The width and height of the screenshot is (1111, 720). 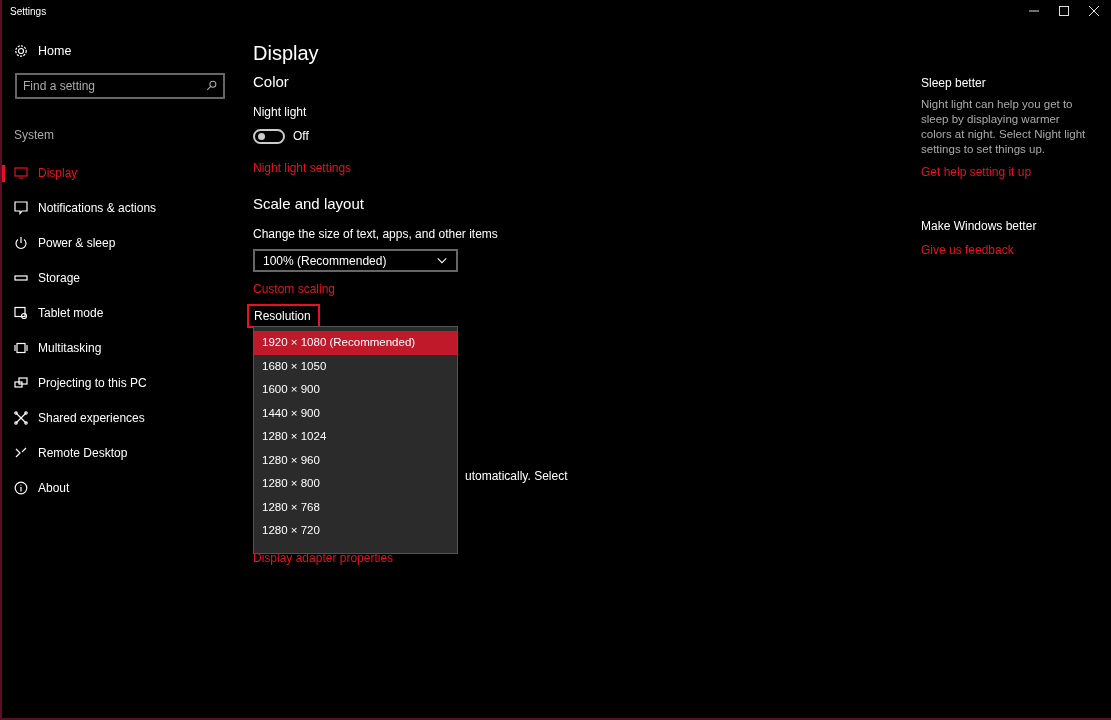 I want to click on help-link: Get help setting it up, so click(x=976, y=172).